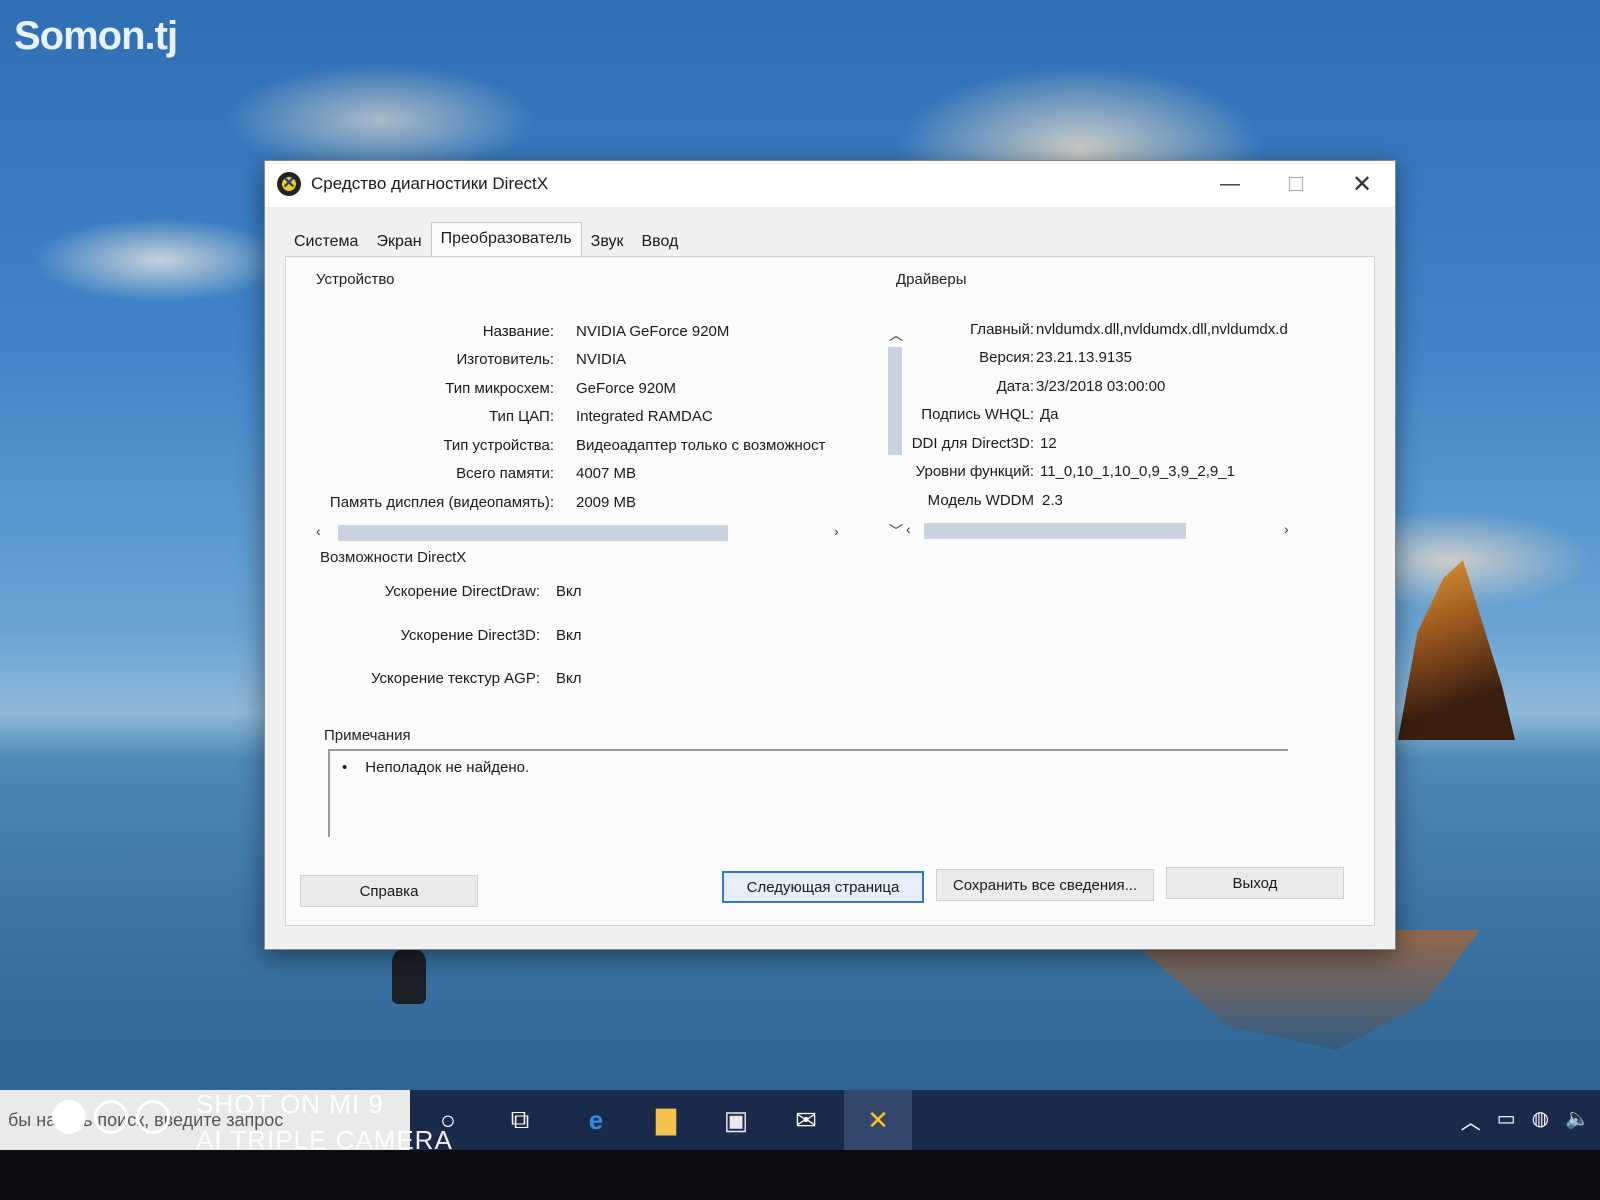 The image size is (1600, 1200). What do you see at coordinates (520, 1120) in the screenshot?
I see `task-view-icon: ⧉` at bounding box center [520, 1120].